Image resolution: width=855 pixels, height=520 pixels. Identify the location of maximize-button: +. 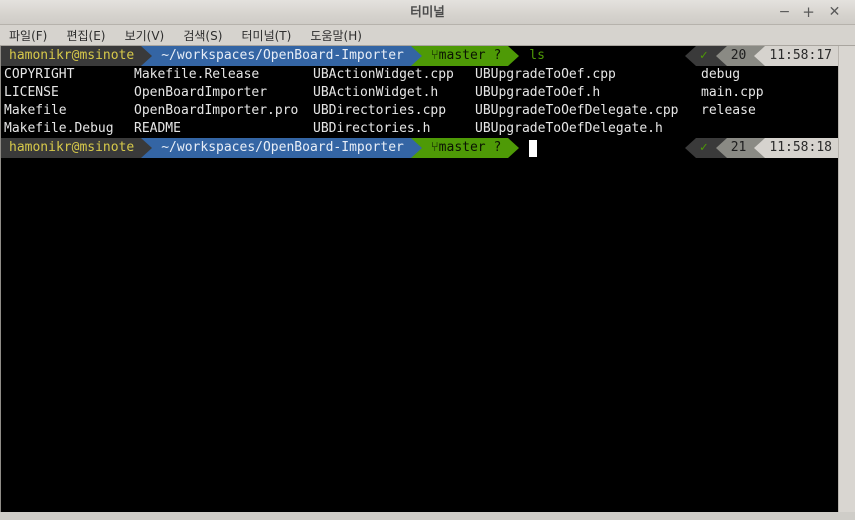
(808, 12).